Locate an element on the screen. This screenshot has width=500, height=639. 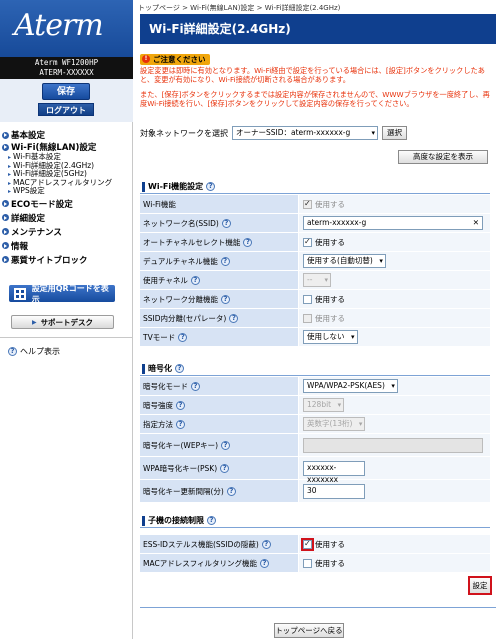
stealth-checkbox is located at coordinates (307, 544).